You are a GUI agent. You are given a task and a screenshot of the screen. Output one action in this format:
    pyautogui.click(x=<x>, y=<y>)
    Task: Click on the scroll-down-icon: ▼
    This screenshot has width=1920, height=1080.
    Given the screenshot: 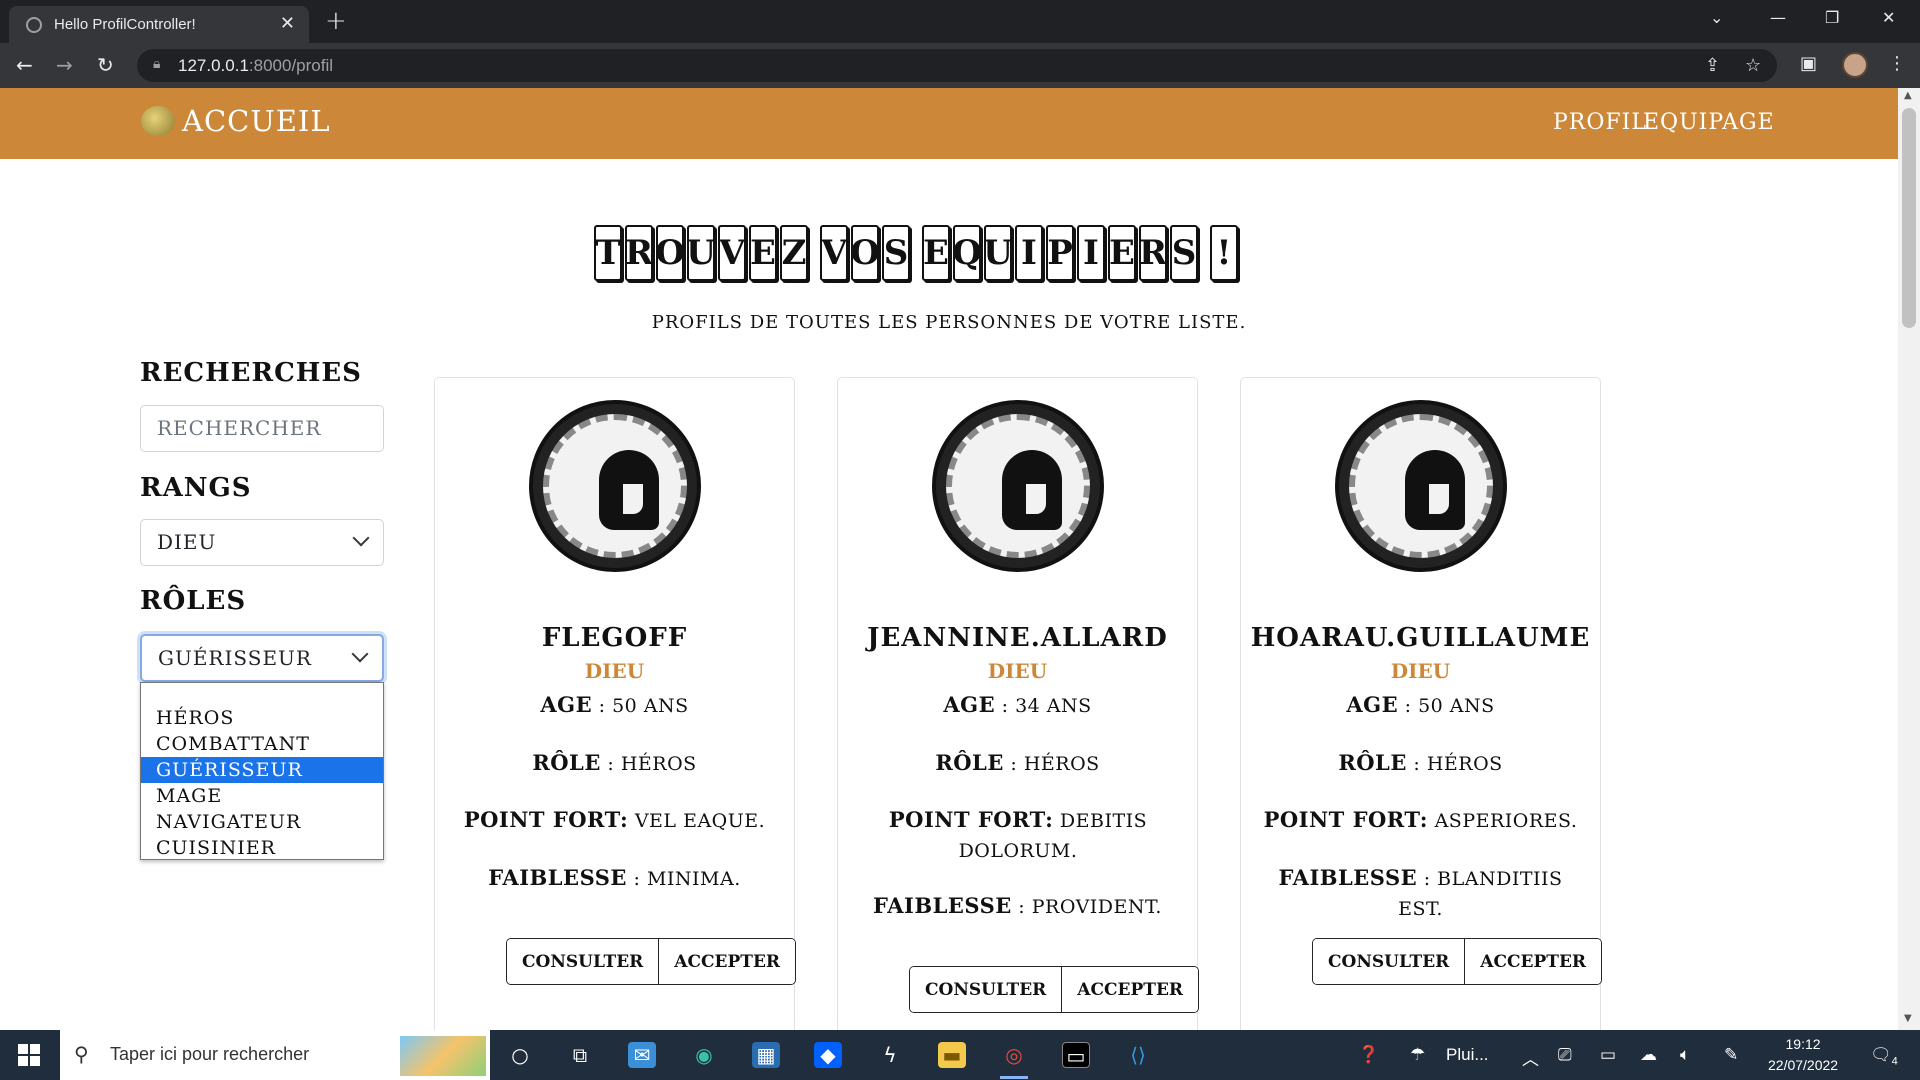 What is the action you would take?
    pyautogui.click(x=1908, y=1018)
    